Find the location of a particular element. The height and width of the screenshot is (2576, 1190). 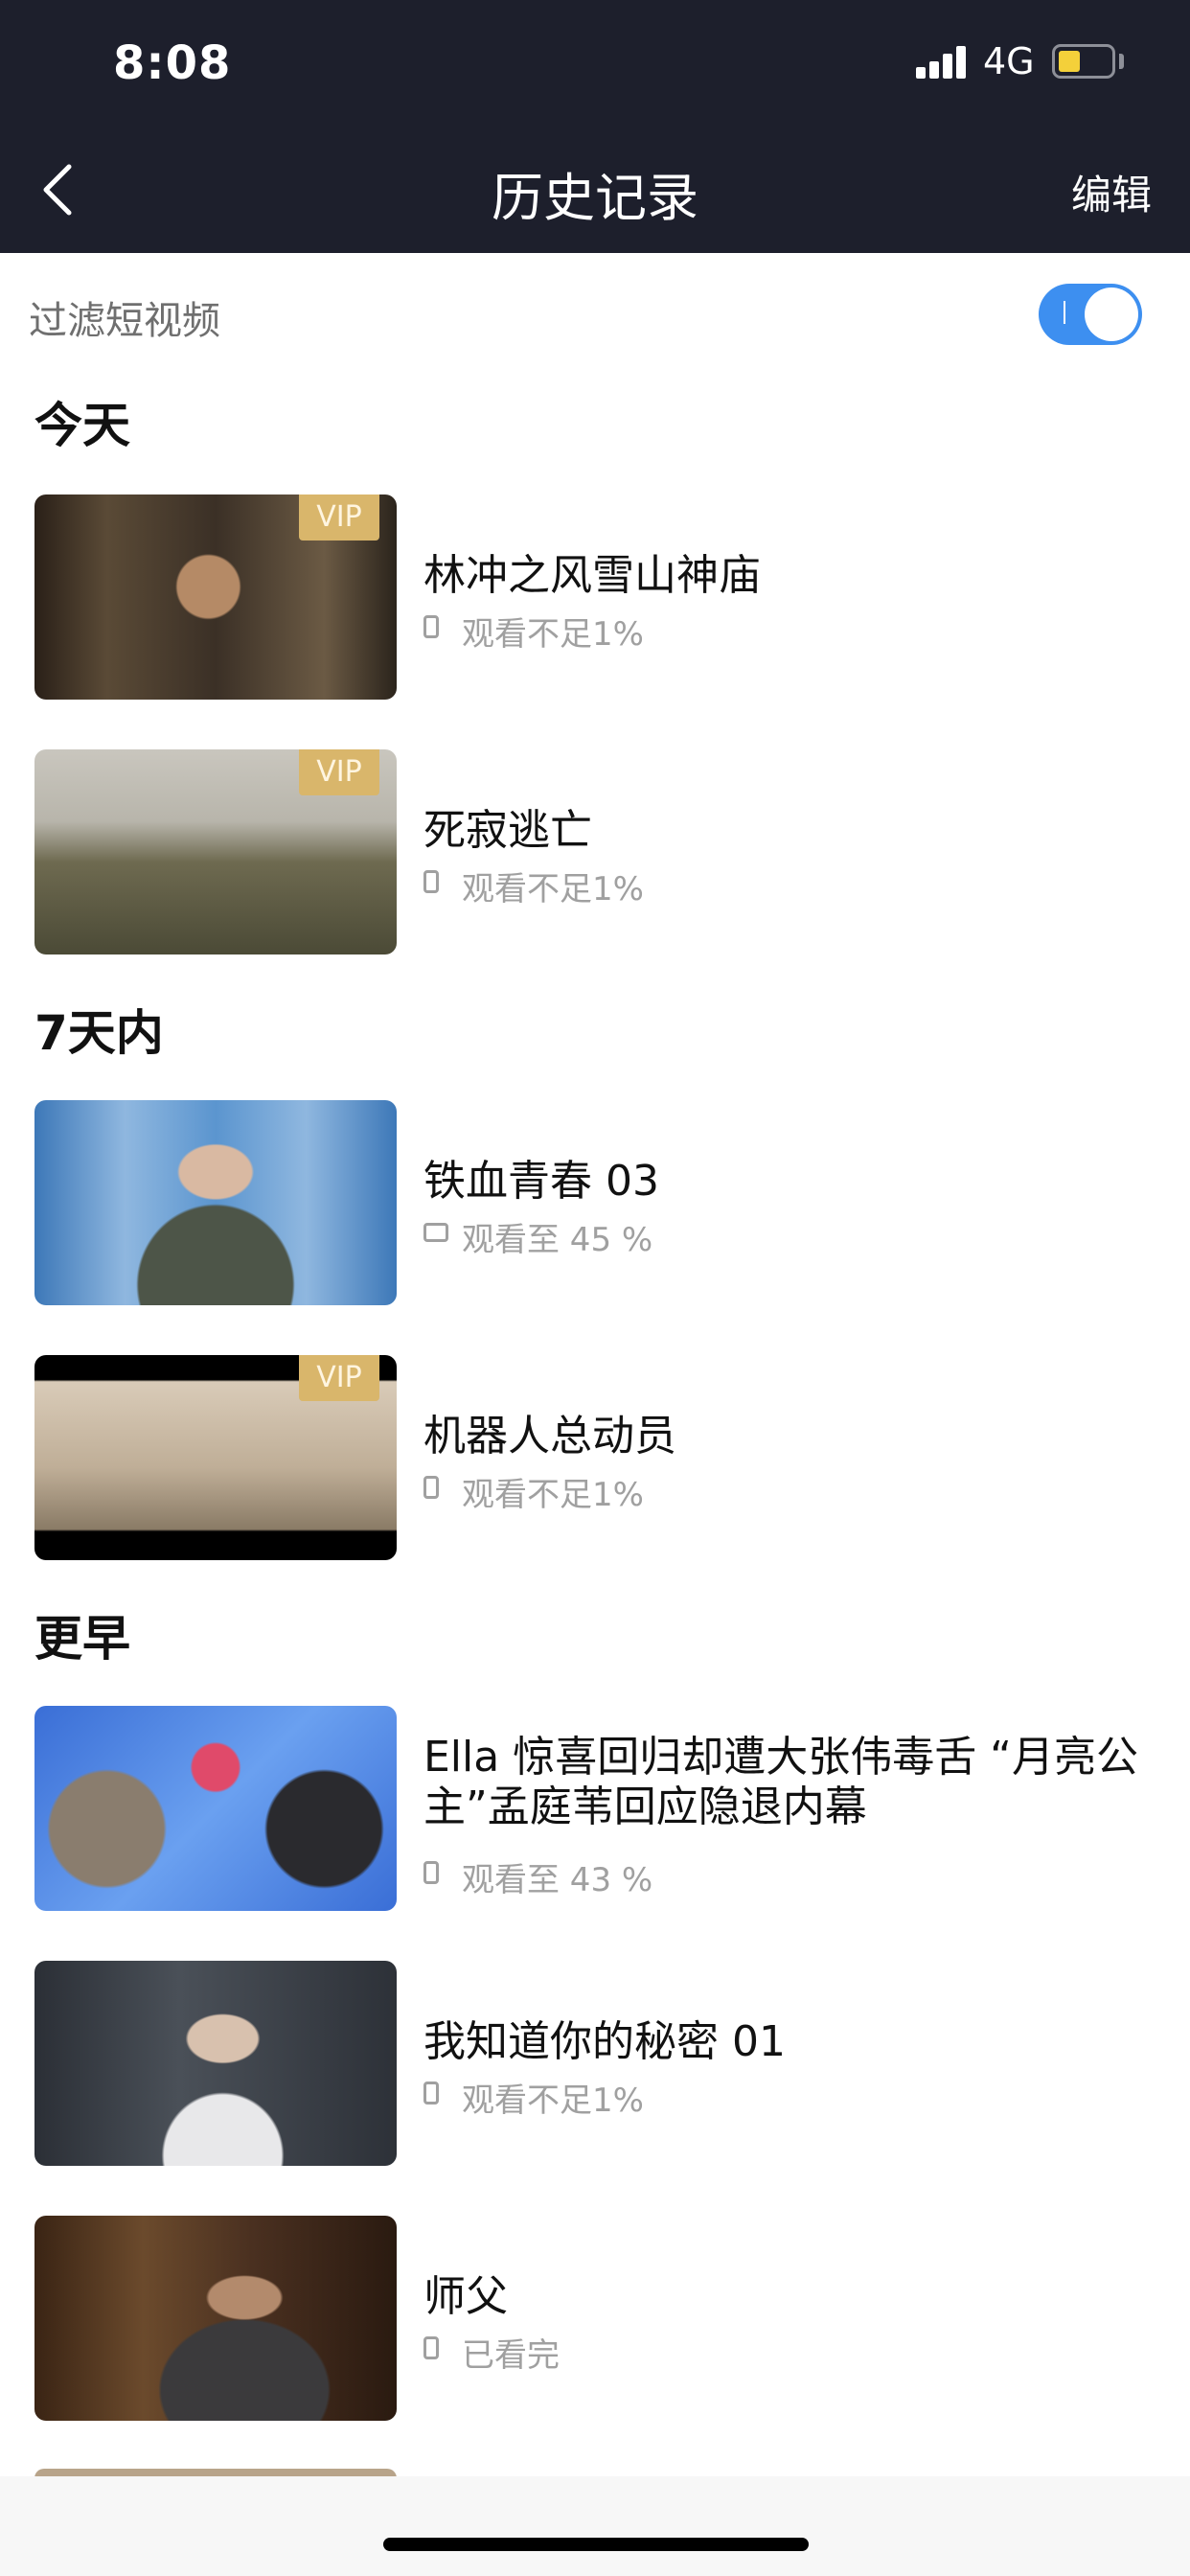

page-title: 历史记录 is located at coordinates (595, 198).